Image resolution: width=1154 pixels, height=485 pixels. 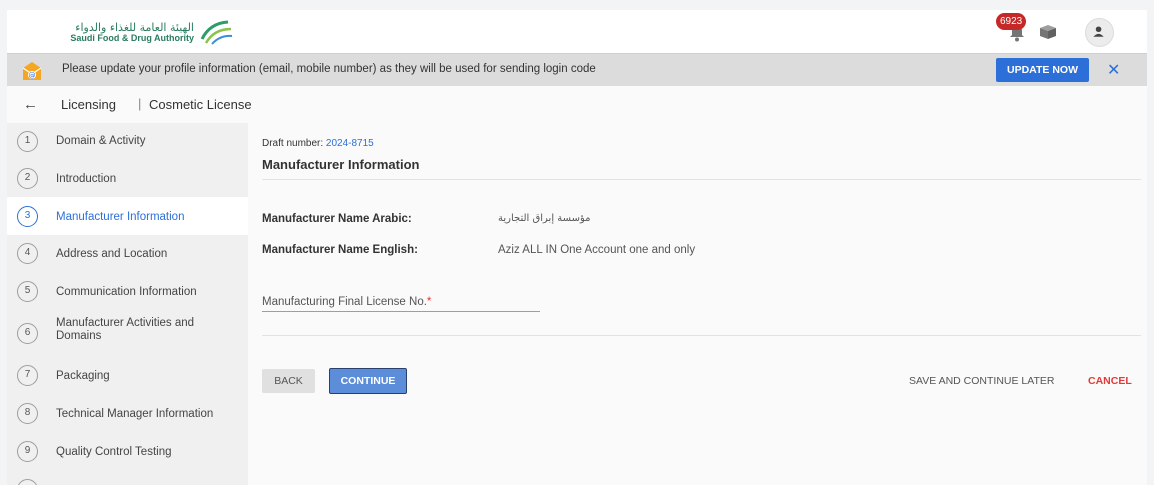 I want to click on update-now-button: UPDATE NOW, so click(x=1042, y=70).